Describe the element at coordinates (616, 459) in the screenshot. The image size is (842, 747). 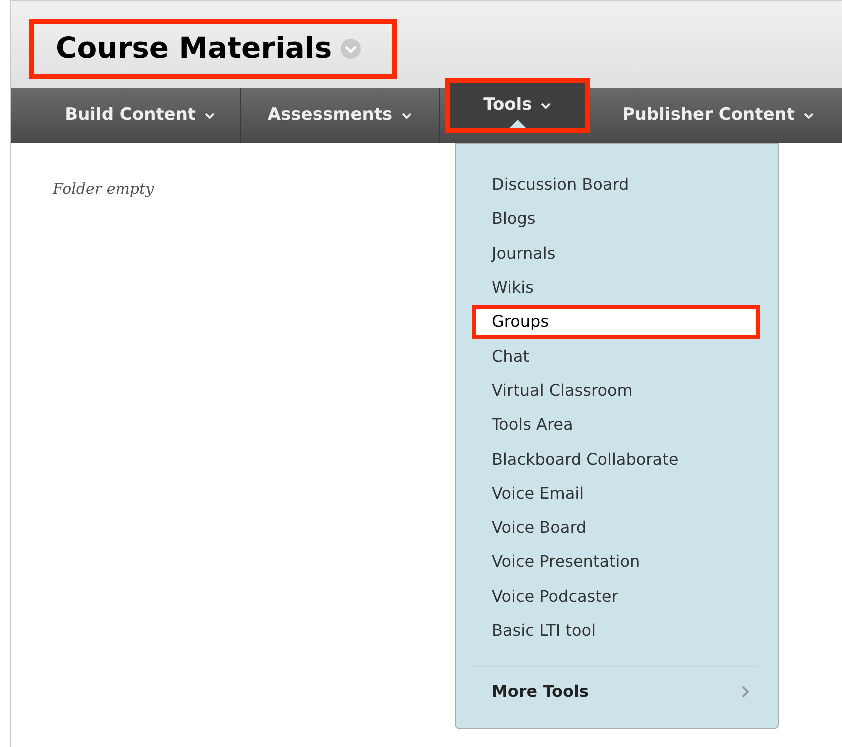
I see `menu-item: Blackboard Collaborate` at that location.